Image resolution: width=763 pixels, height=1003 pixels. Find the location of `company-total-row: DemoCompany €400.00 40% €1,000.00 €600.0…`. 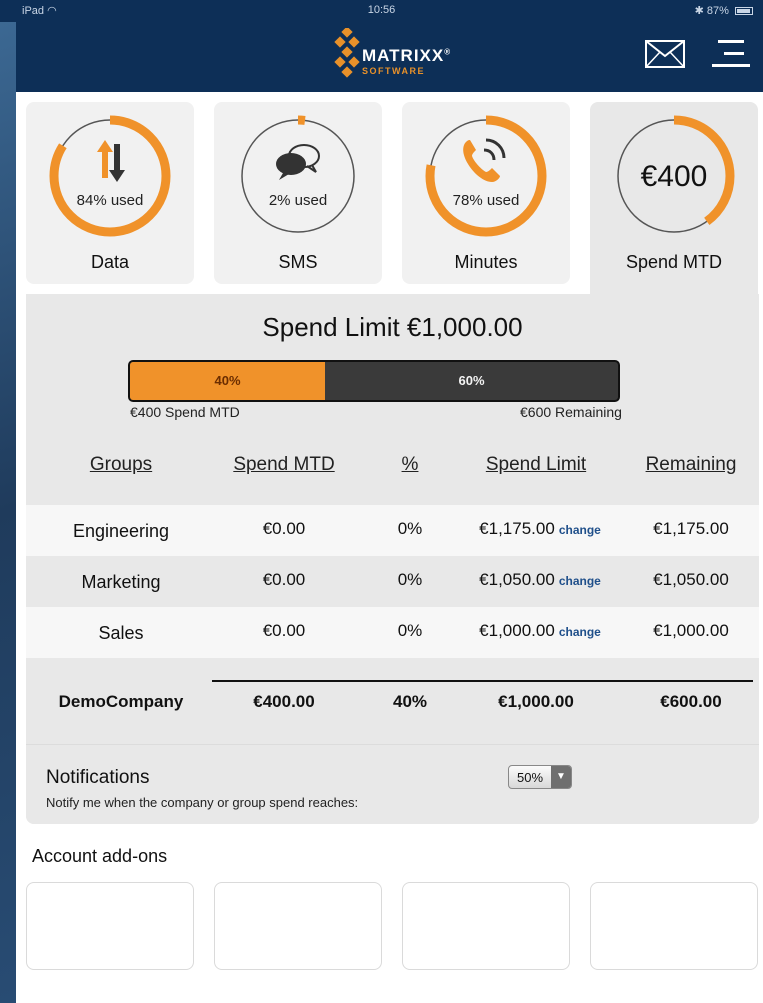

company-total-row: DemoCompany €400.00 40% €1,000.00 €600.0… is located at coordinates (392, 701).